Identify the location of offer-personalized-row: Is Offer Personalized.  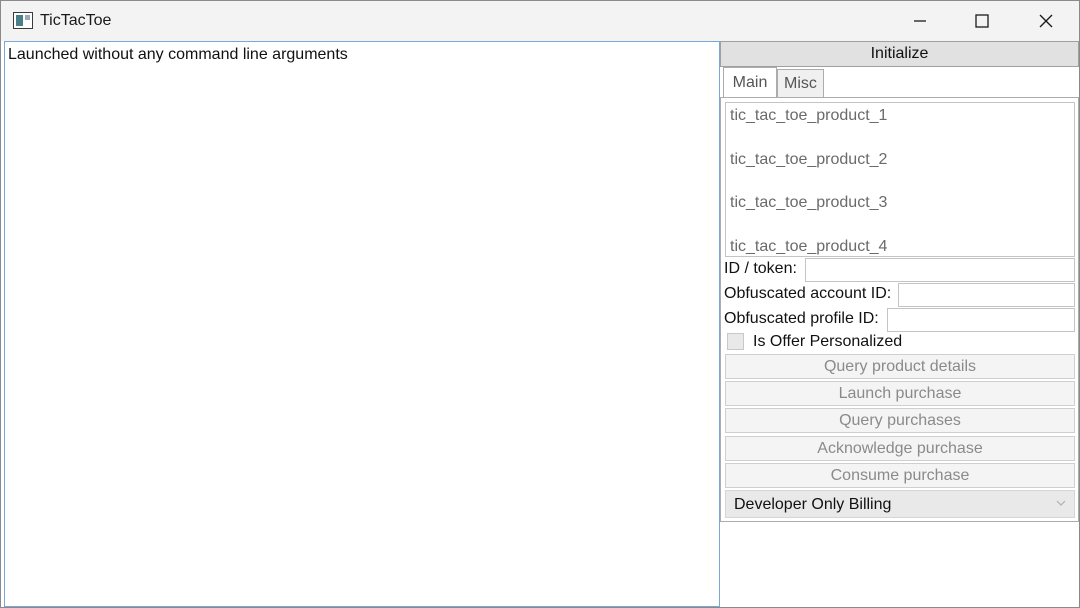
(897, 342).